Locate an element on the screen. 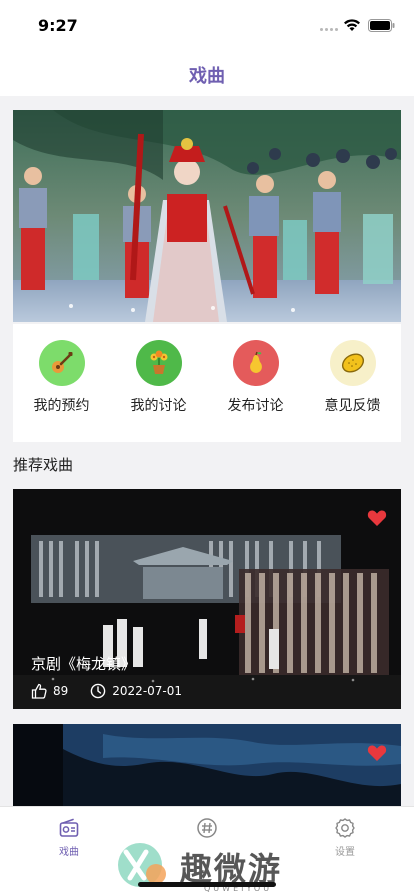 This screenshot has height=896, width=414. navigation-bar: 戏曲 is located at coordinates (207, 73).